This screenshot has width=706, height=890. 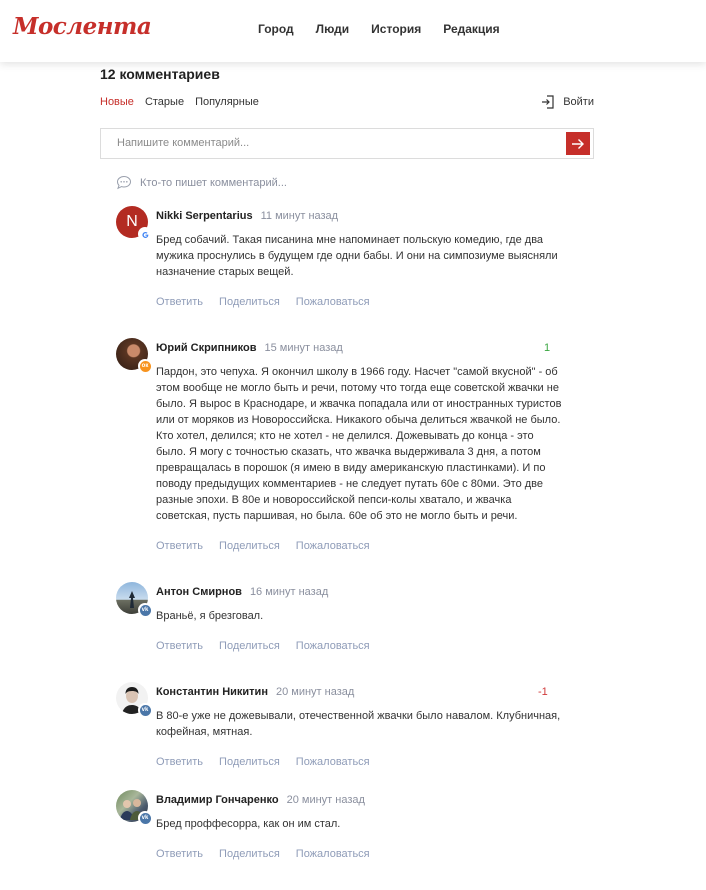 What do you see at coordinates (303, 348) in the screenshot?
I see `comment-time: 15 минут назад` at bounding box center [303, 348].